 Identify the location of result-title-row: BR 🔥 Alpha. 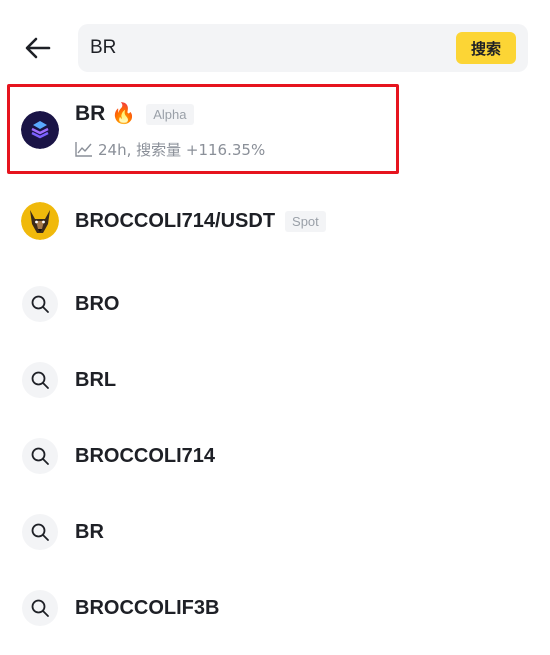
(134, 114).